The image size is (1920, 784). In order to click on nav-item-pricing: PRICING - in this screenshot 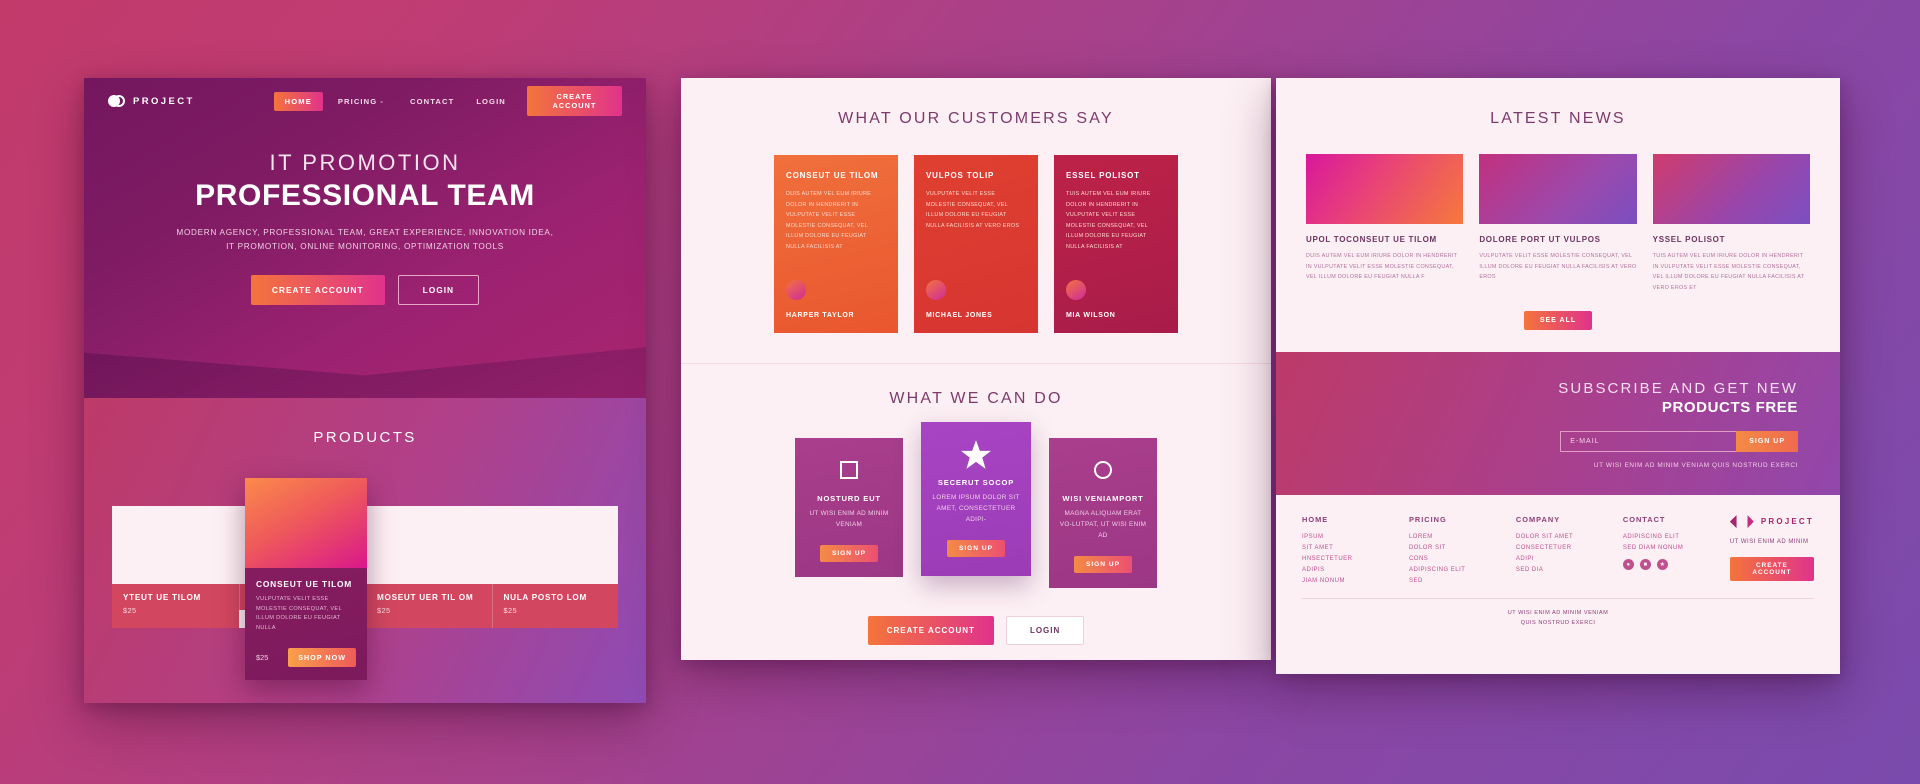, I will do `click(361, 101)`.